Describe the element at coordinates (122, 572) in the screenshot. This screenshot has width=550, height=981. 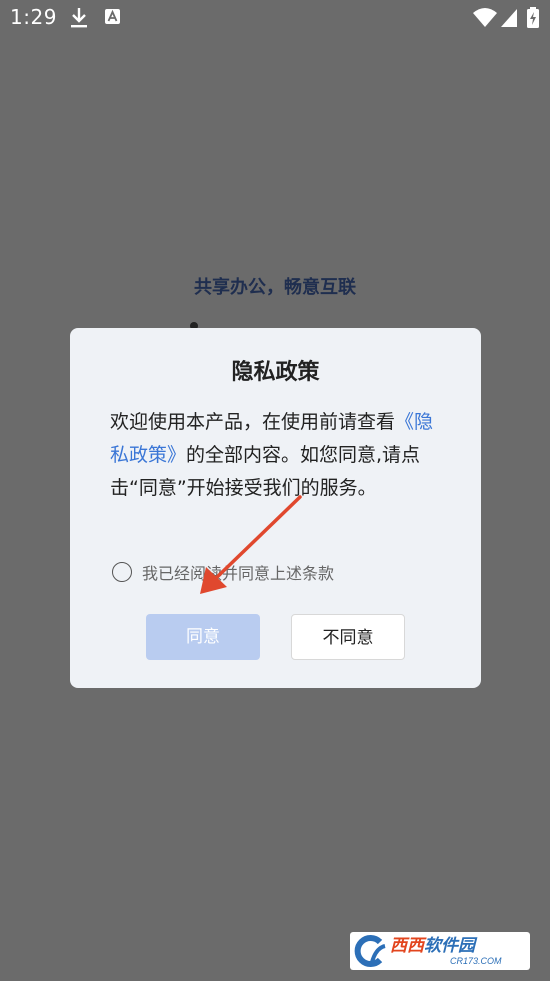
I see `agree-terms-checkbox` at that location.